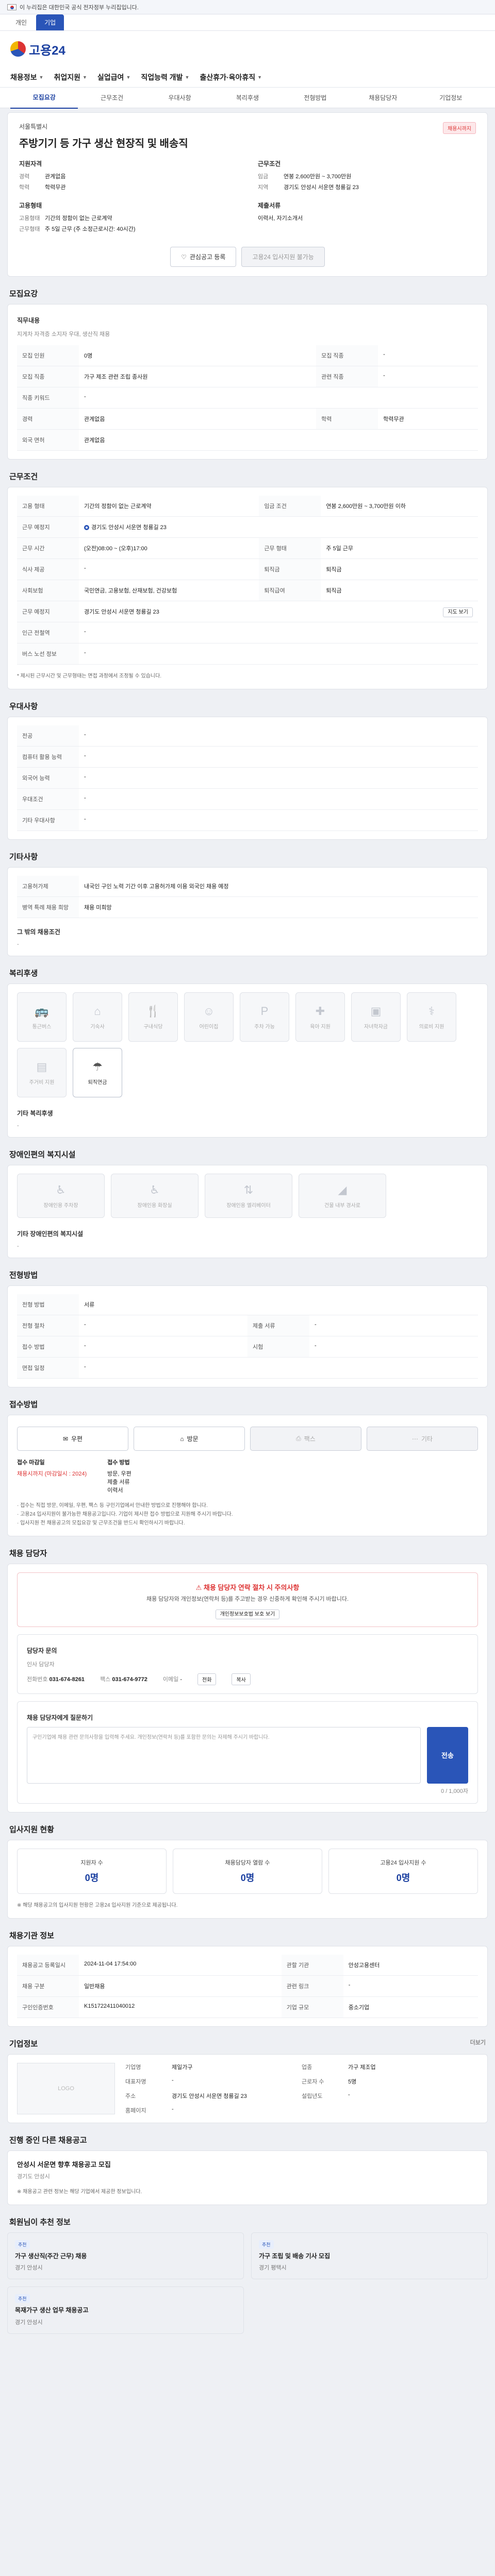 The height and width of the screenshot is (2576, 495). I want to click on contact-heading: 담당자 문의, so click(42, 1650).